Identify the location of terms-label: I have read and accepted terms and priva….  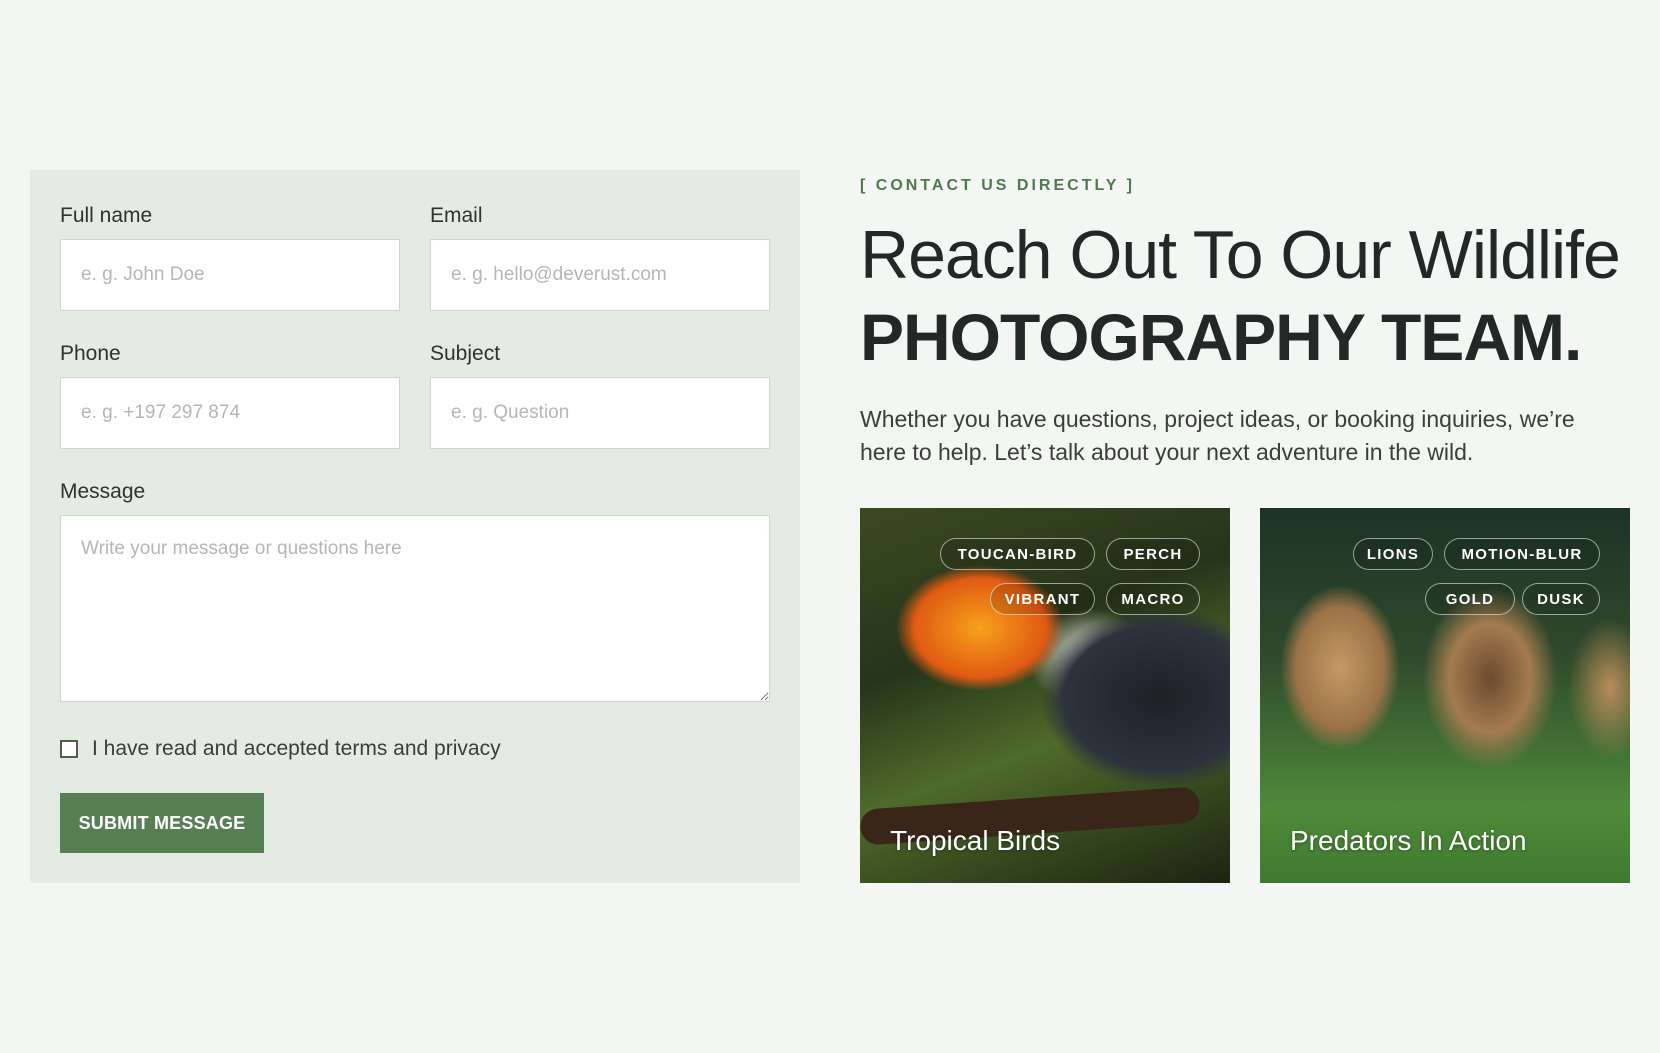
(296, 748).